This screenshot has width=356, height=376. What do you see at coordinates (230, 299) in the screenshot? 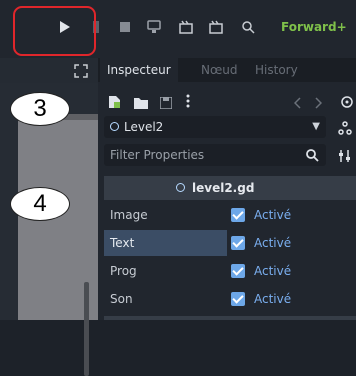
I see `property-row-son: Son Activé` at bounding box center [230, 299].